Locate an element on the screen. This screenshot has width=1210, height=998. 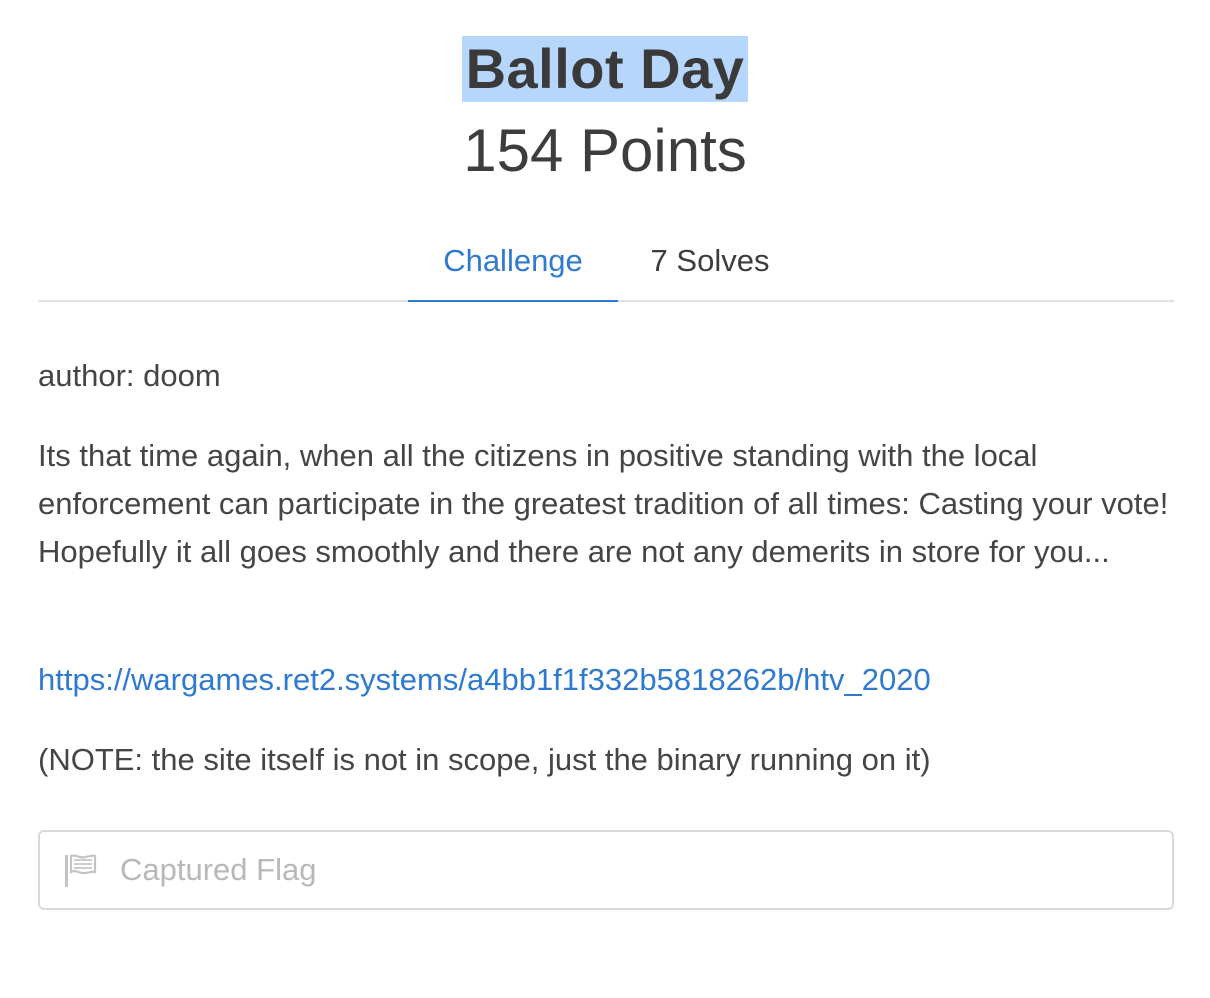
flag-input is located at coordinates (640, 870).